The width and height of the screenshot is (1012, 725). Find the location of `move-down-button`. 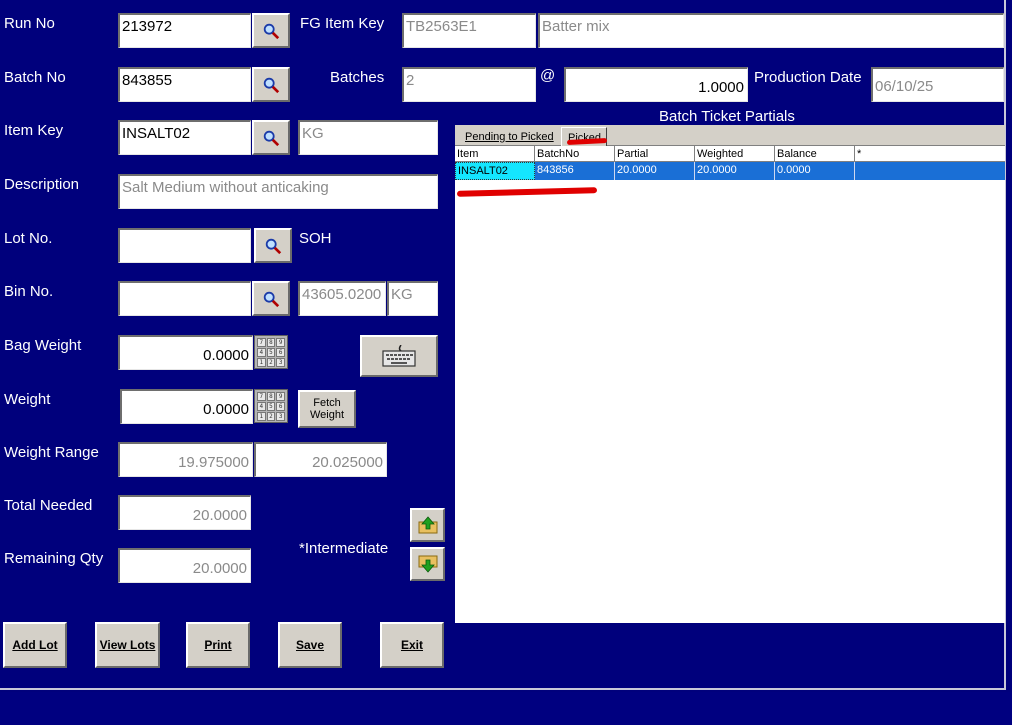

move-down-button is located at coordinates (427, 564).